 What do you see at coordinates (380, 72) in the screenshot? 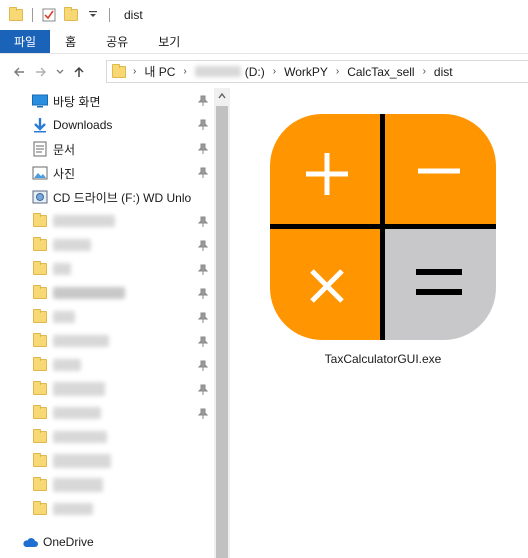
I see `breadcrumb-calctax-sell: CalcTax_sell` at bounding box center [380, 72].